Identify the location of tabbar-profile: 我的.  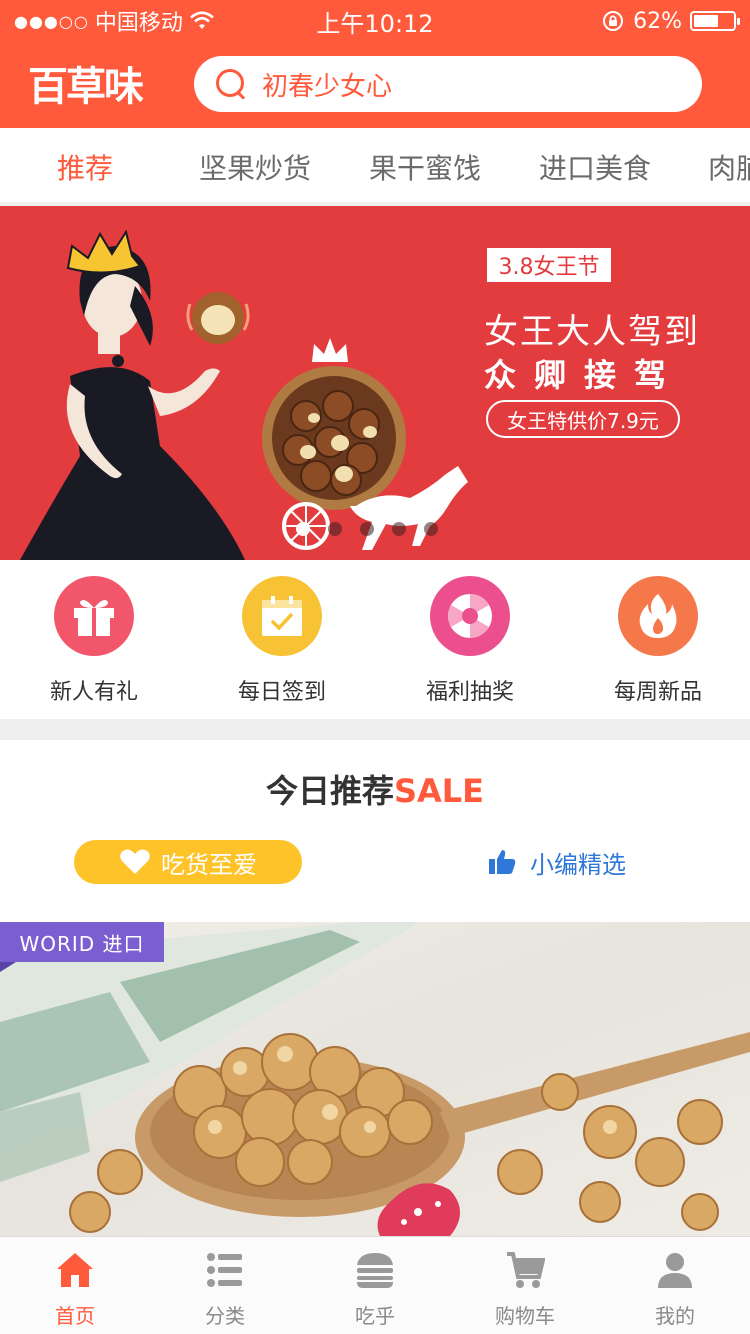
(675, 1285).